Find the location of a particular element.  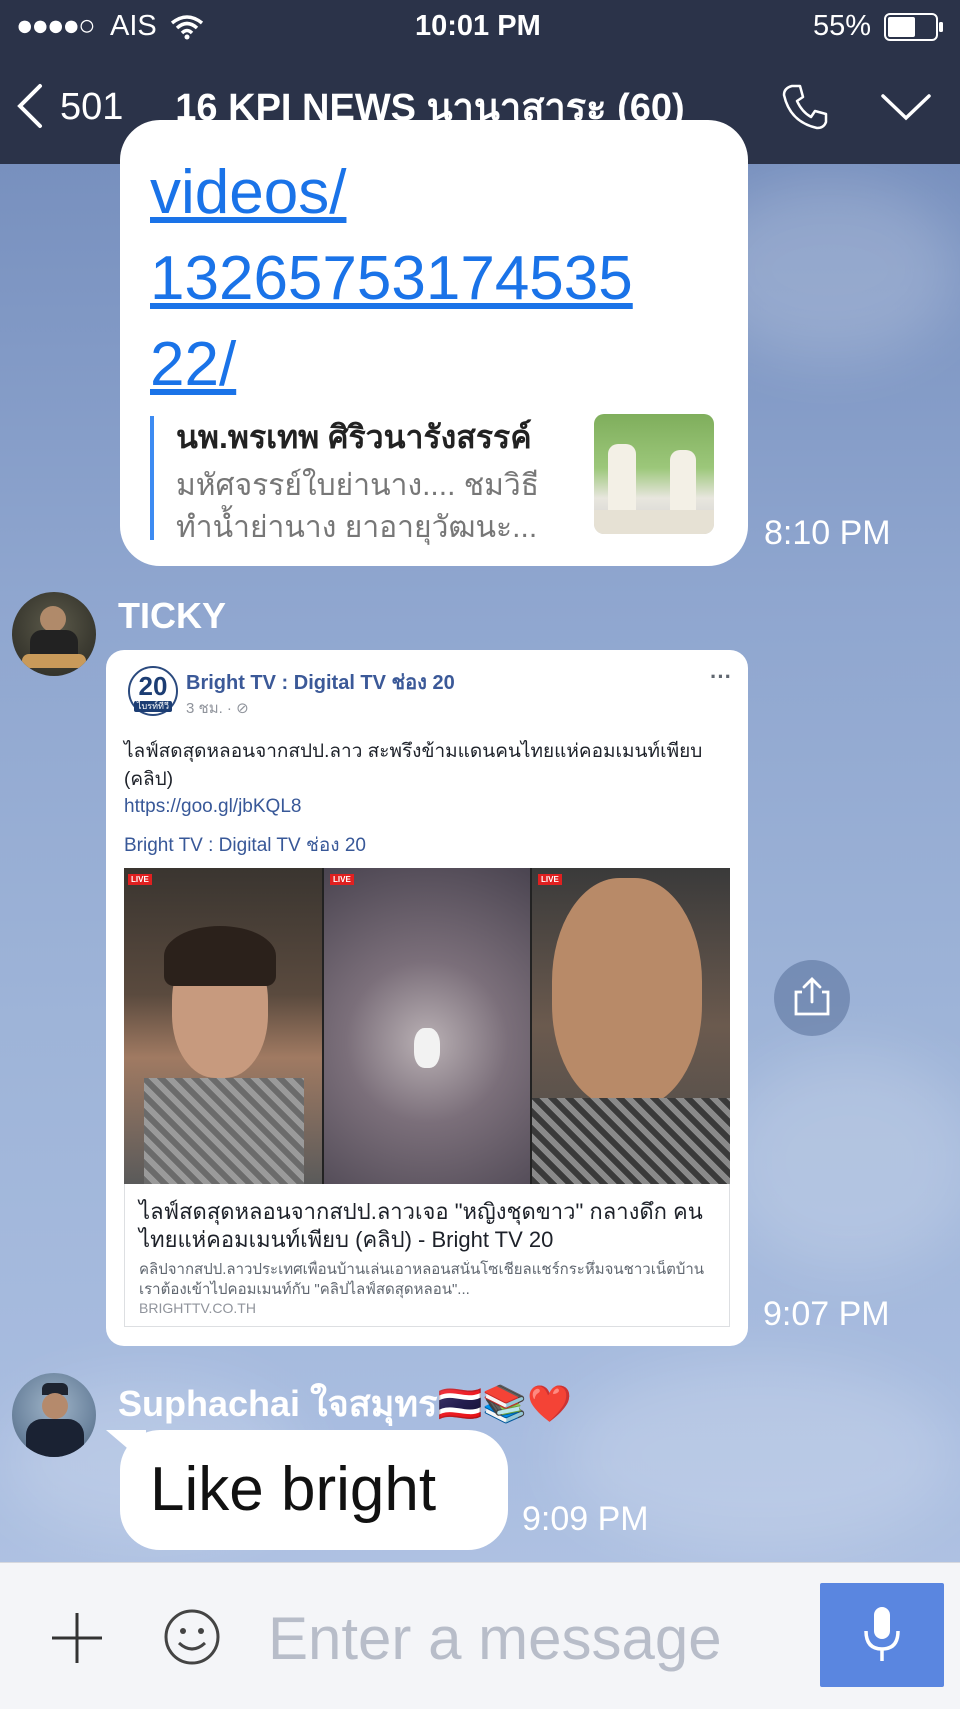

avatar-food is located at coordinates (54, 661).